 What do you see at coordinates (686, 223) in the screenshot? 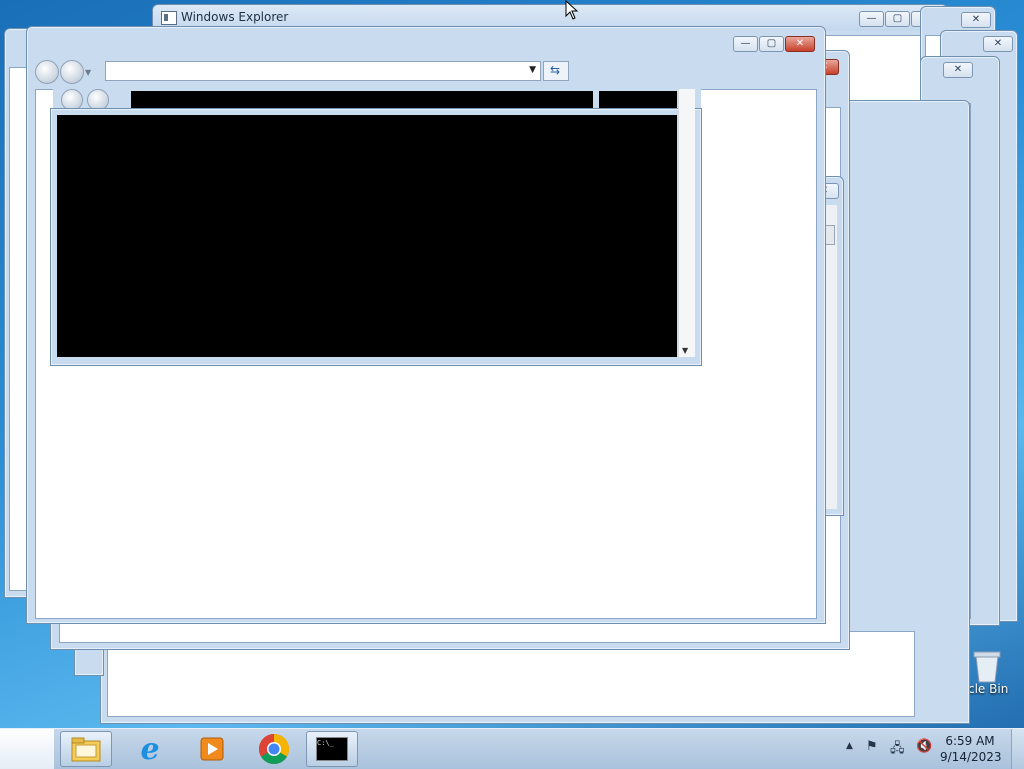
I see `vertical-scrollbar: ▼` at bounding box center [686, 223].